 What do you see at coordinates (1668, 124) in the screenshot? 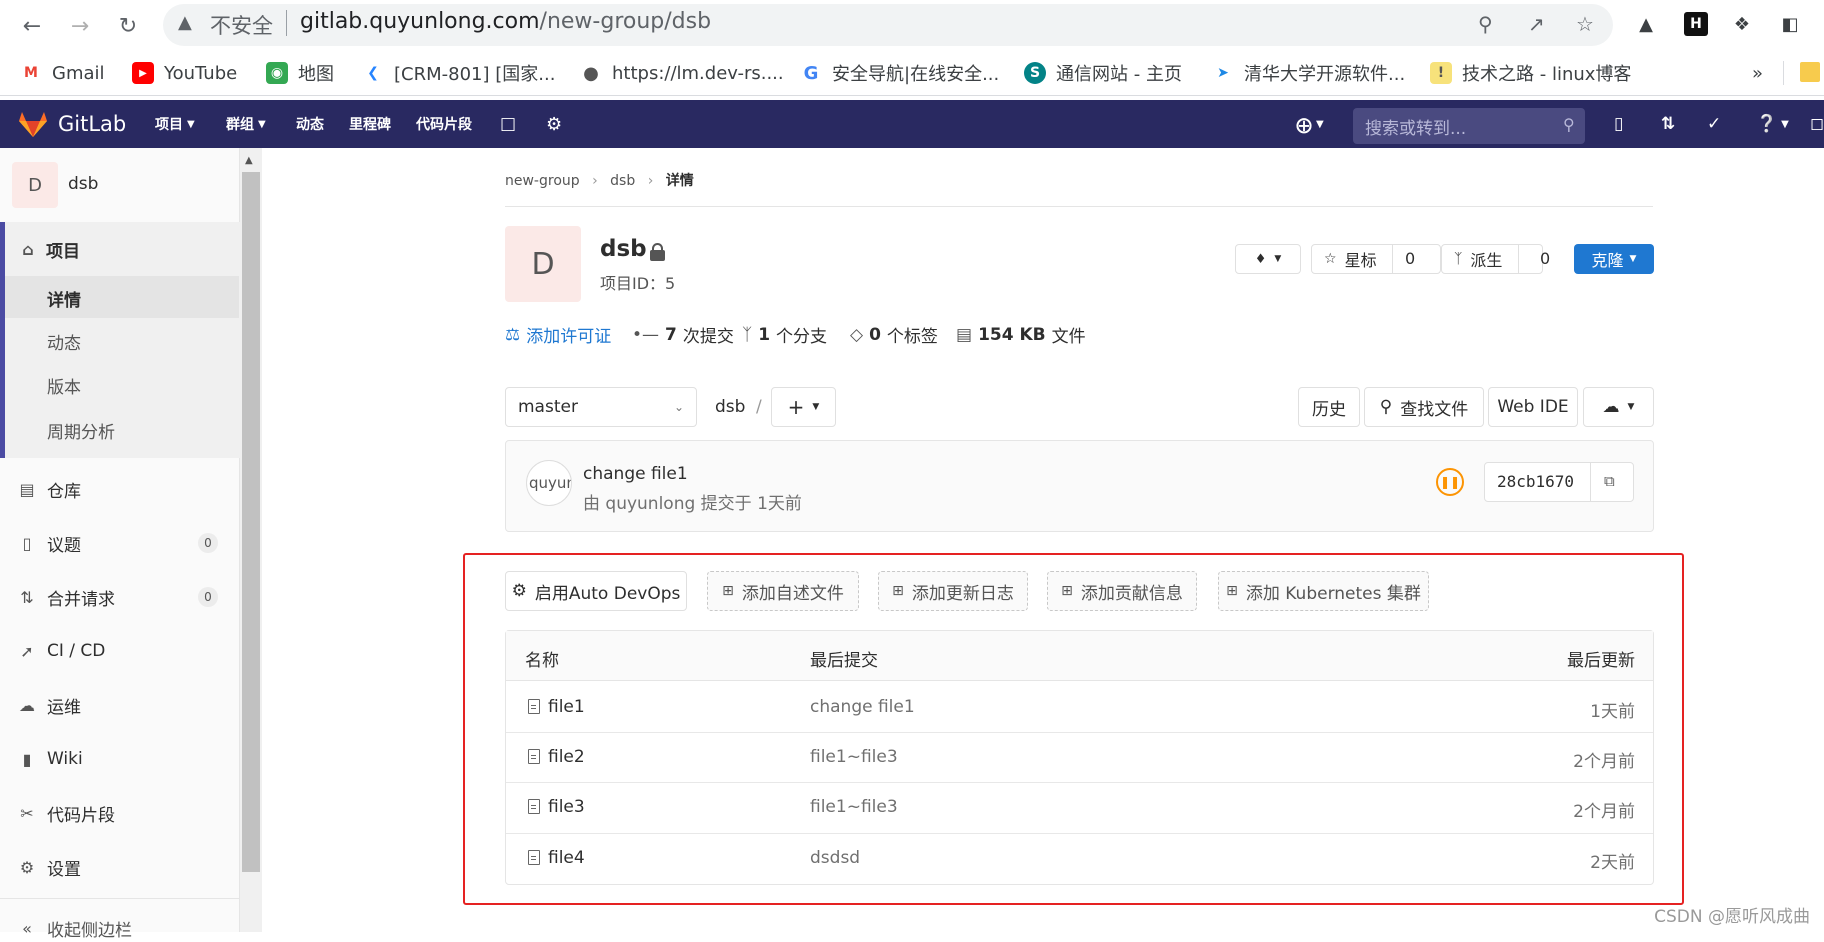
I see `merge-request-icon: ⇅` at bounding box center [1668, 124].